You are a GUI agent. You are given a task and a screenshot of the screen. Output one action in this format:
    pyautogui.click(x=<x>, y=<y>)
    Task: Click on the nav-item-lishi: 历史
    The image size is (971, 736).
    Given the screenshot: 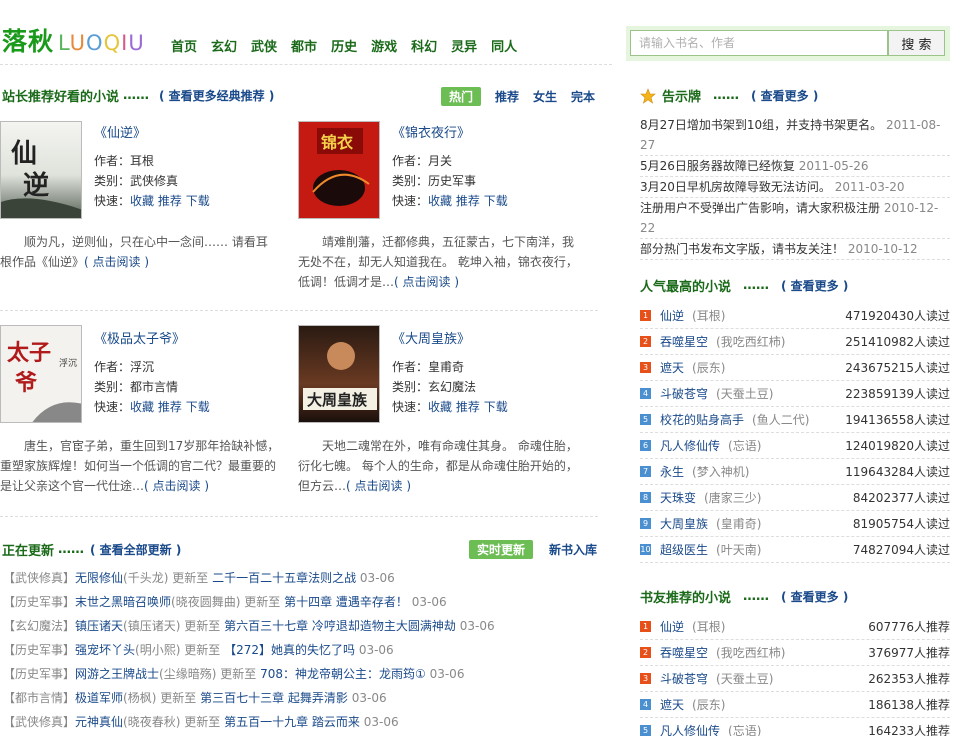 What is the action you would take?
    pyautogui.click(x=344, y=45)
    